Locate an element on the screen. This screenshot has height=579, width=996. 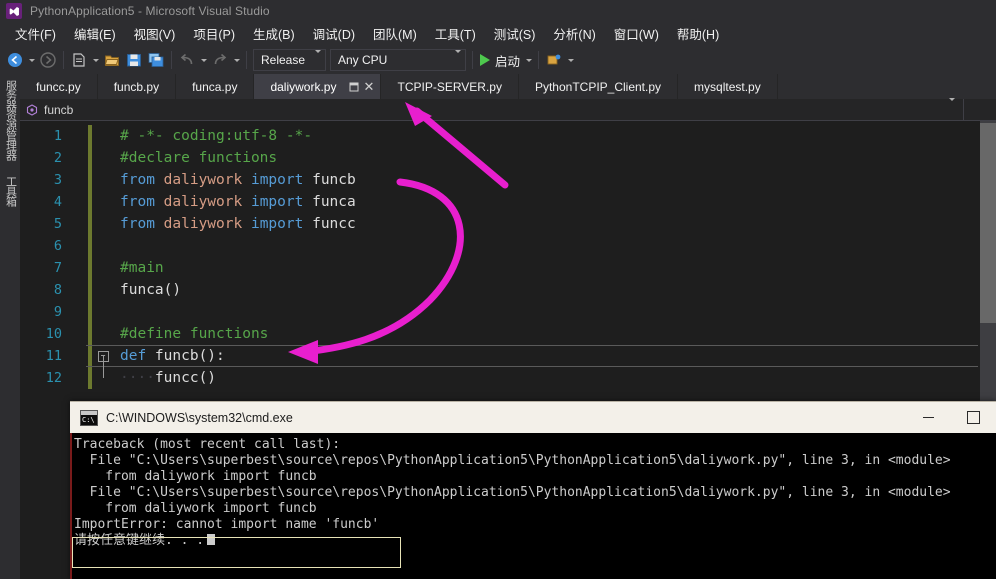
code-line: 12 ····funcc() is located at coordinates (500, 378).